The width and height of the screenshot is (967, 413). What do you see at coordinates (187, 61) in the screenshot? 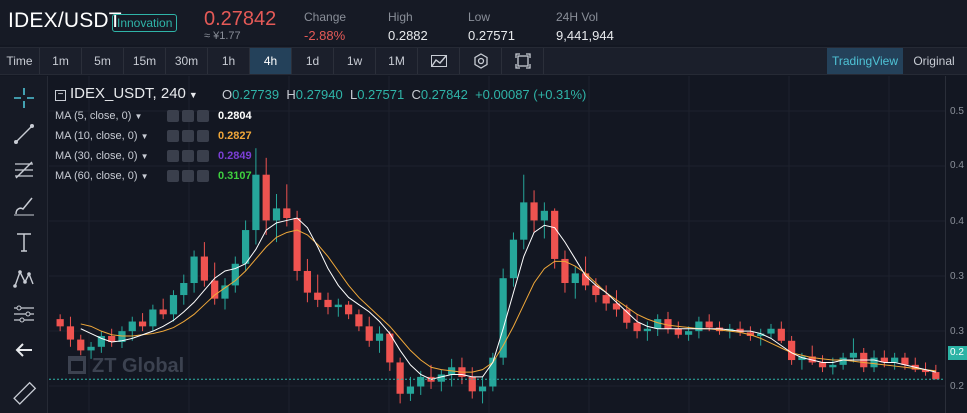
I see `tf-30m: 30m` at bounding box center [187, 61].